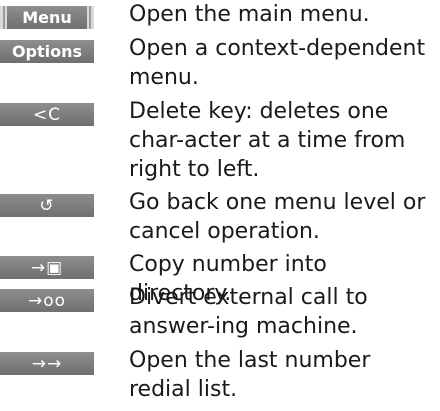  What do you see at coordinates (277, 63) in the screenshot?
I see `options-description: Open a context-dependent menu.` at bounding box center [277, 63].